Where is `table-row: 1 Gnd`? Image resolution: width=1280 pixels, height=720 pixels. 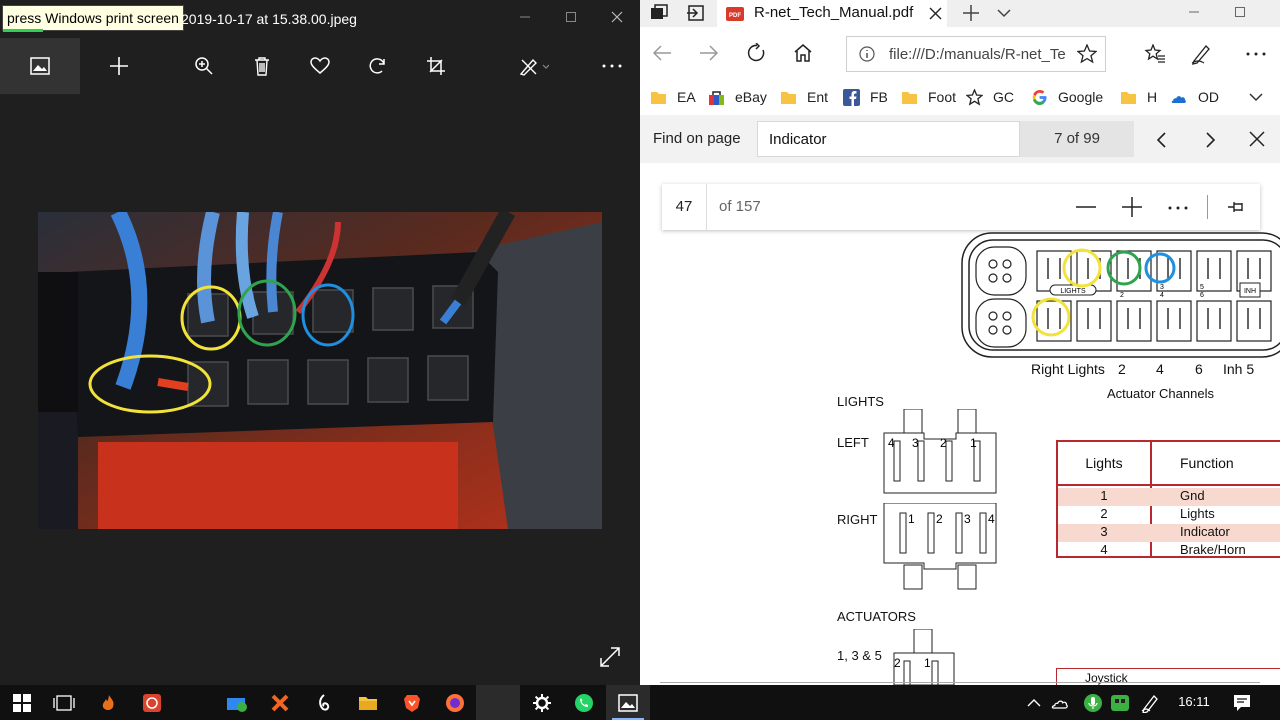 table-row: 1 Gnd is located at coordinates (1169, 497).